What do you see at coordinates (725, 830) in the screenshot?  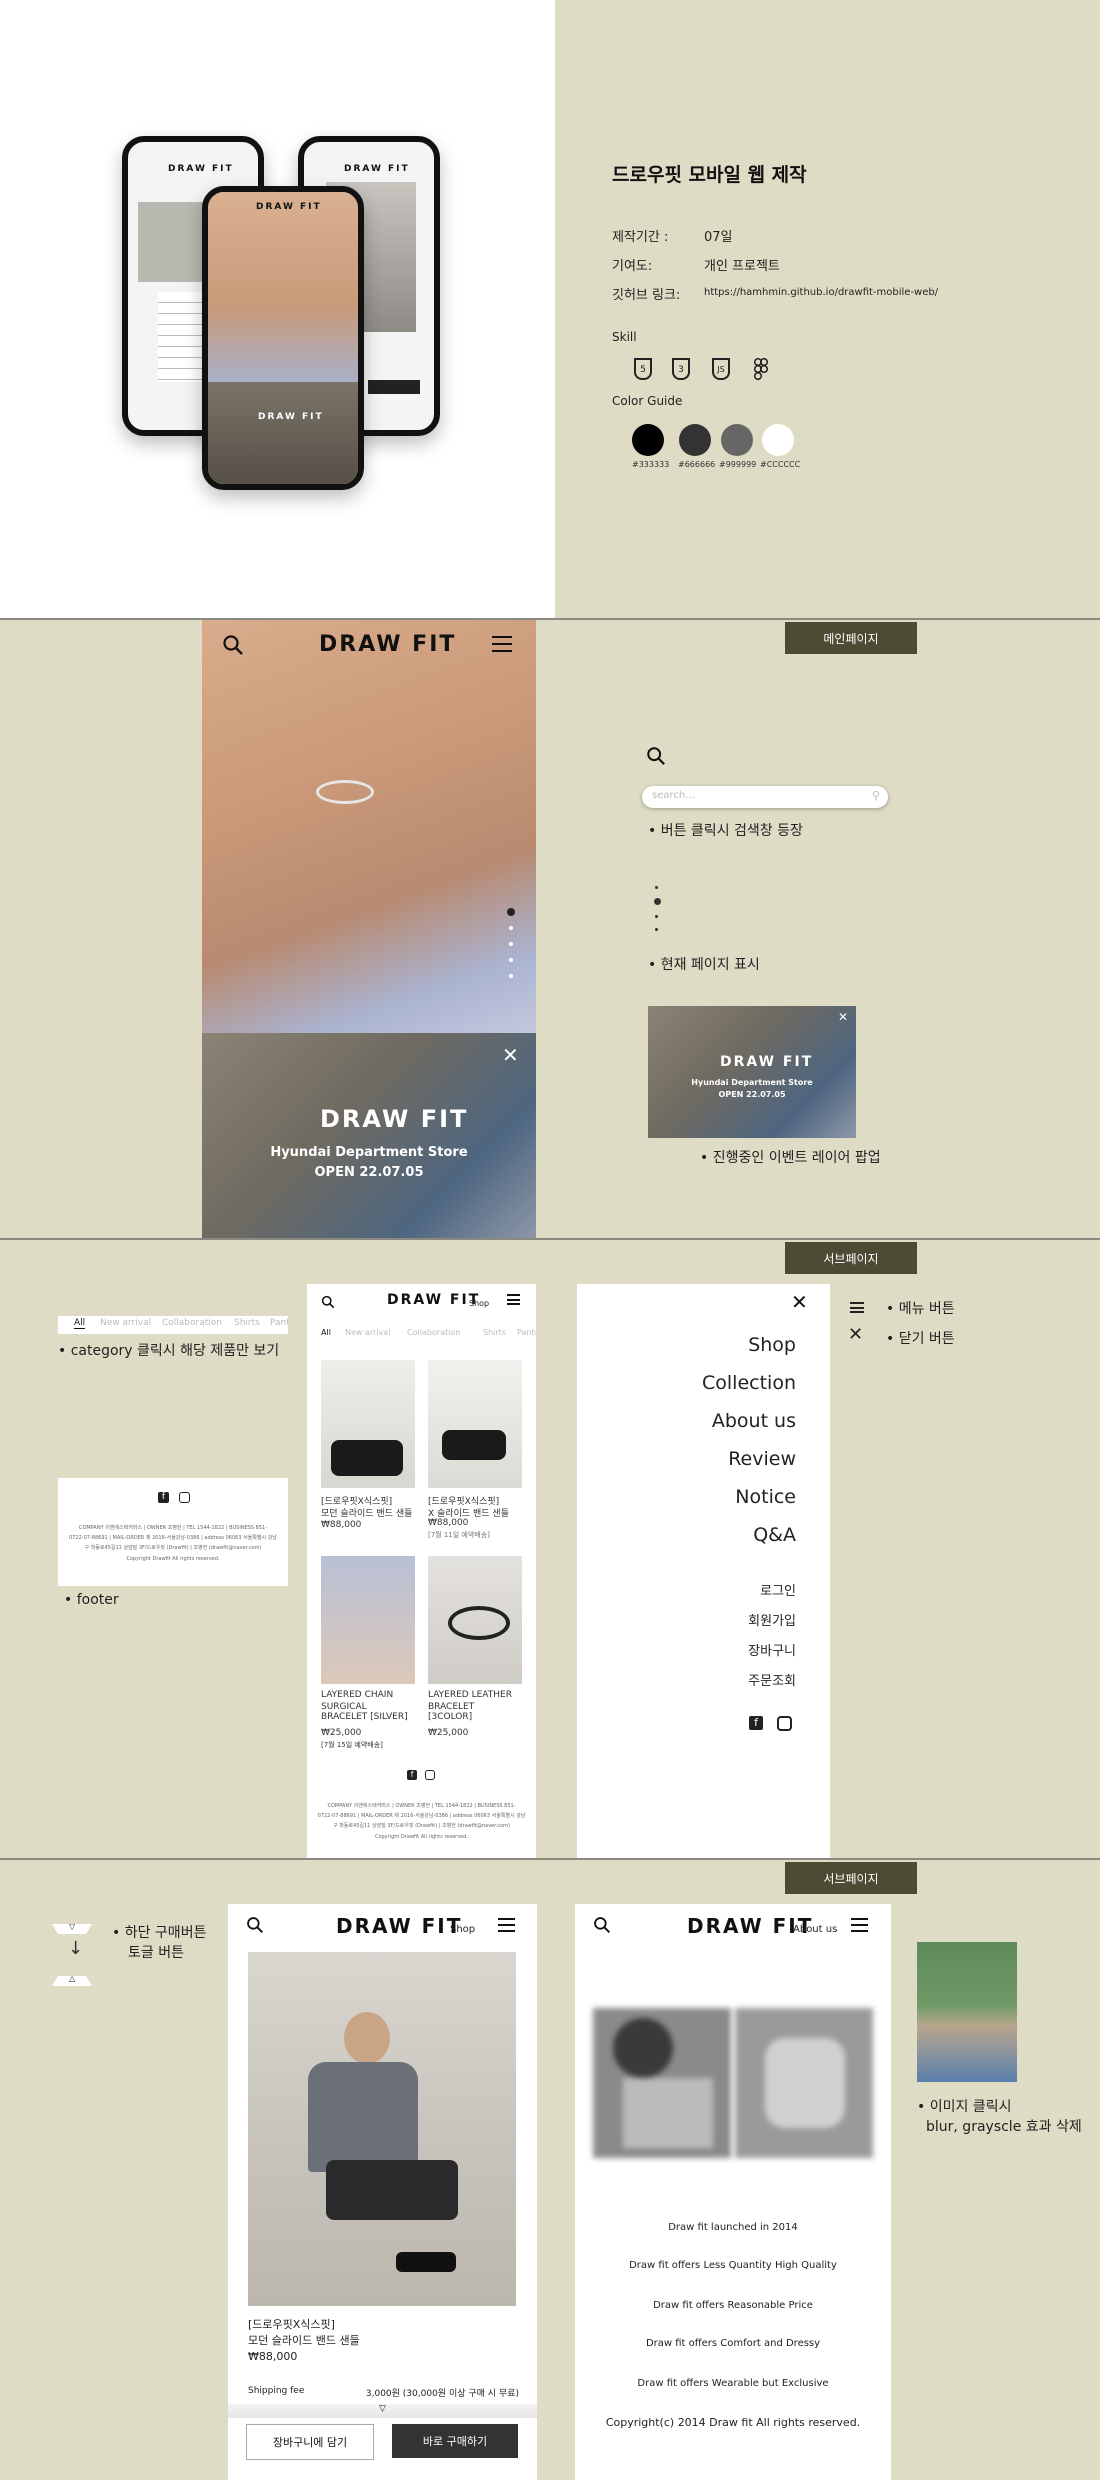 I see `note-search: 버튼 클릭시 검색창 등장` at bounding box center [725, 830].